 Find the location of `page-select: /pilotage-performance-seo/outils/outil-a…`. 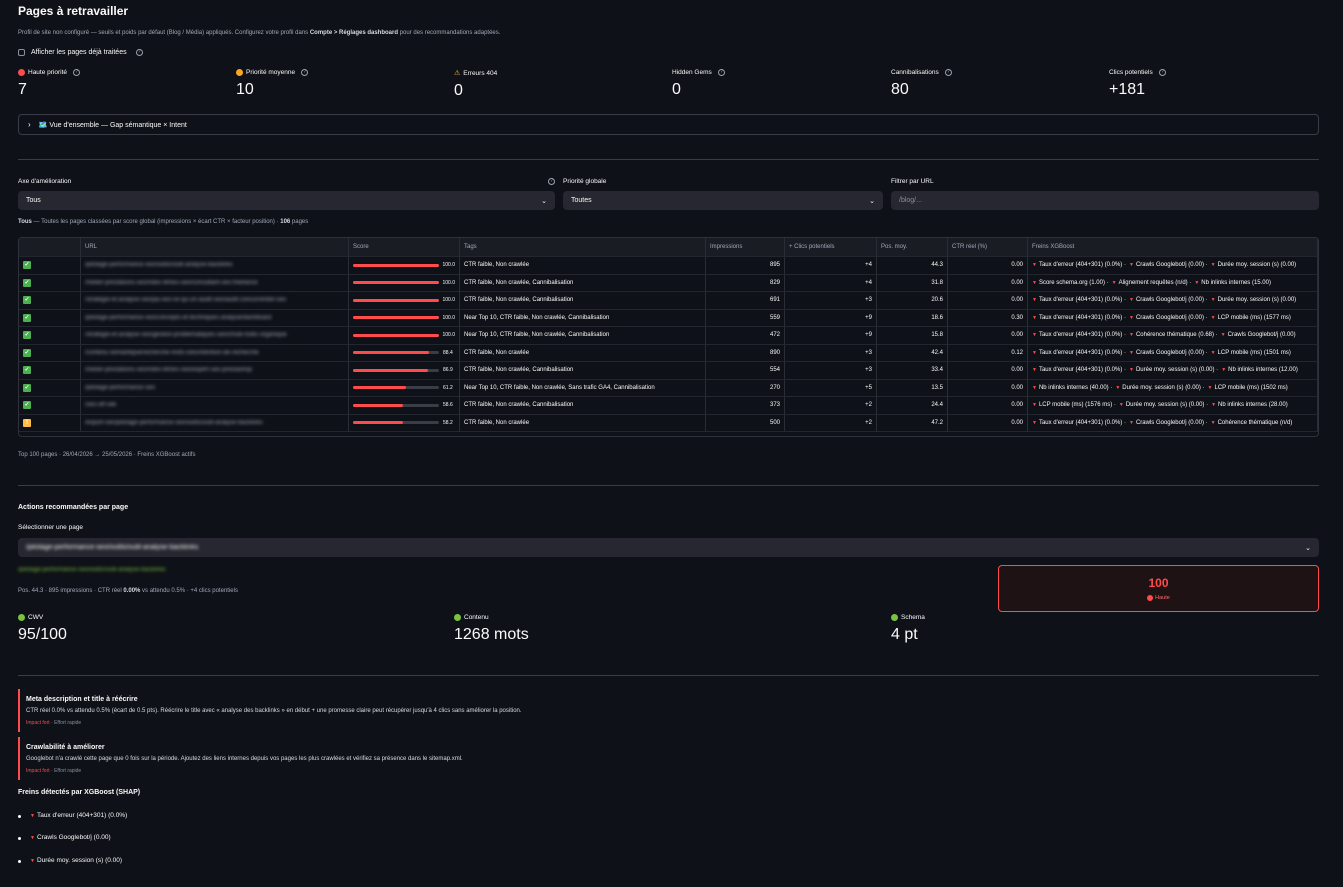

page-select: /pilotage-performance-seo/outils/outil-a… is located at coordinates (668, 547).